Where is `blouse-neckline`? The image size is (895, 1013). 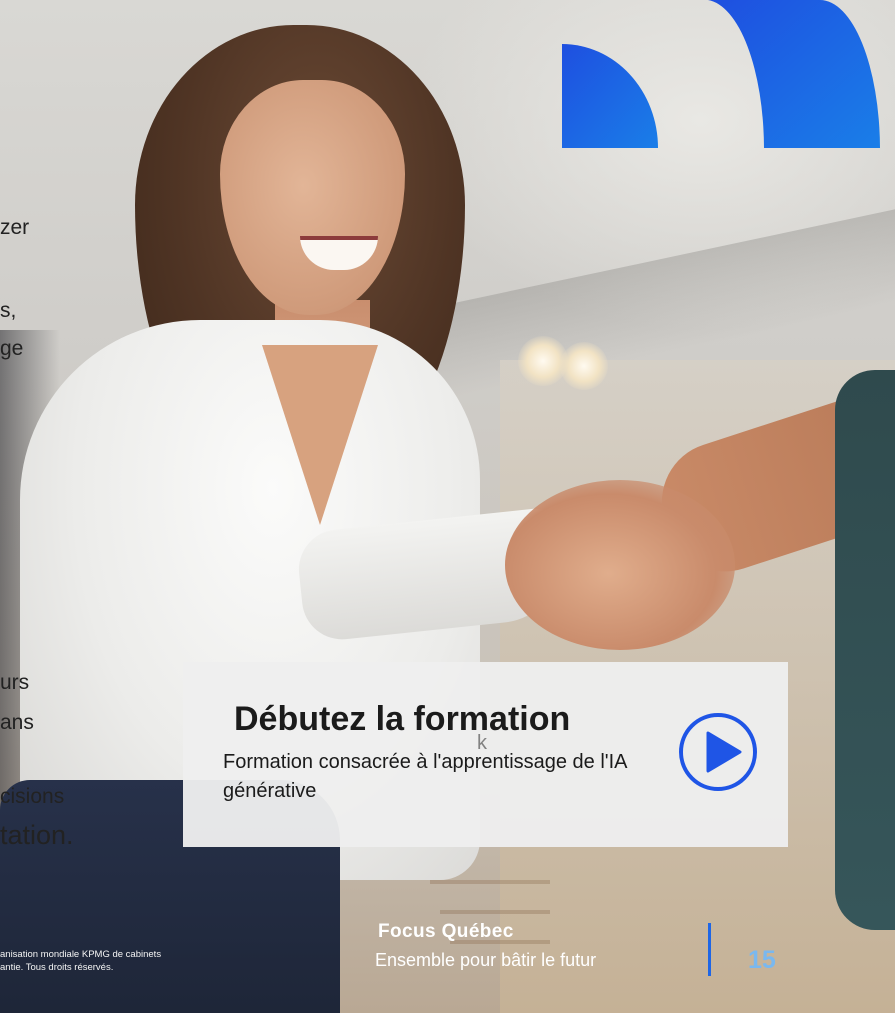
blouse-neckline is located at coordinates (320, 435).